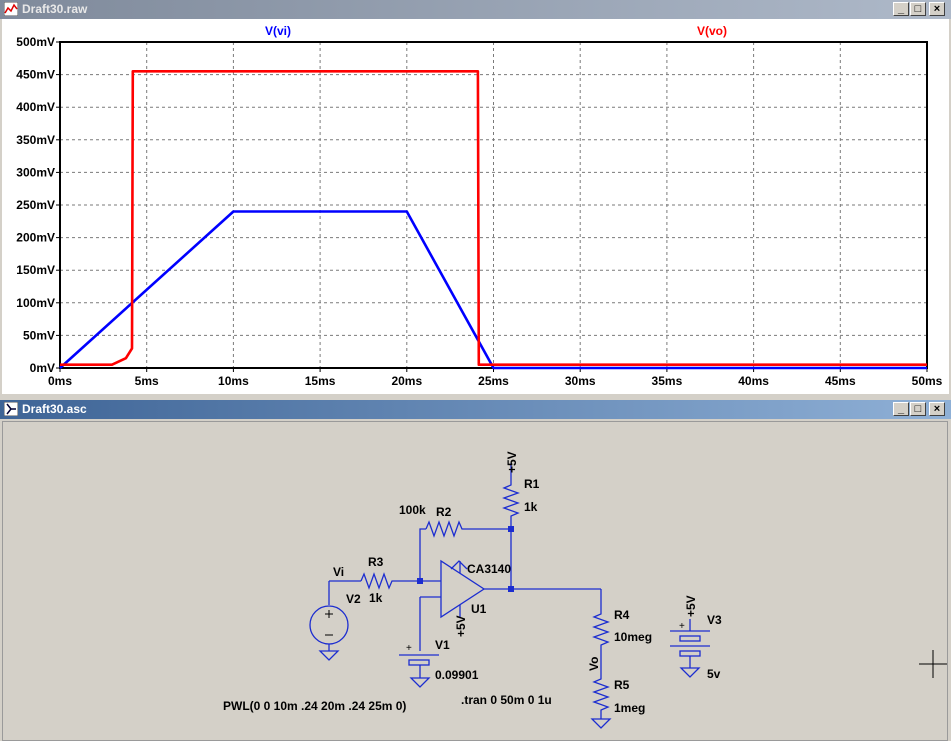  Describe the element at coordinates (376, 562) in the screenshot. I see `label-r3-name: R3` at that location.